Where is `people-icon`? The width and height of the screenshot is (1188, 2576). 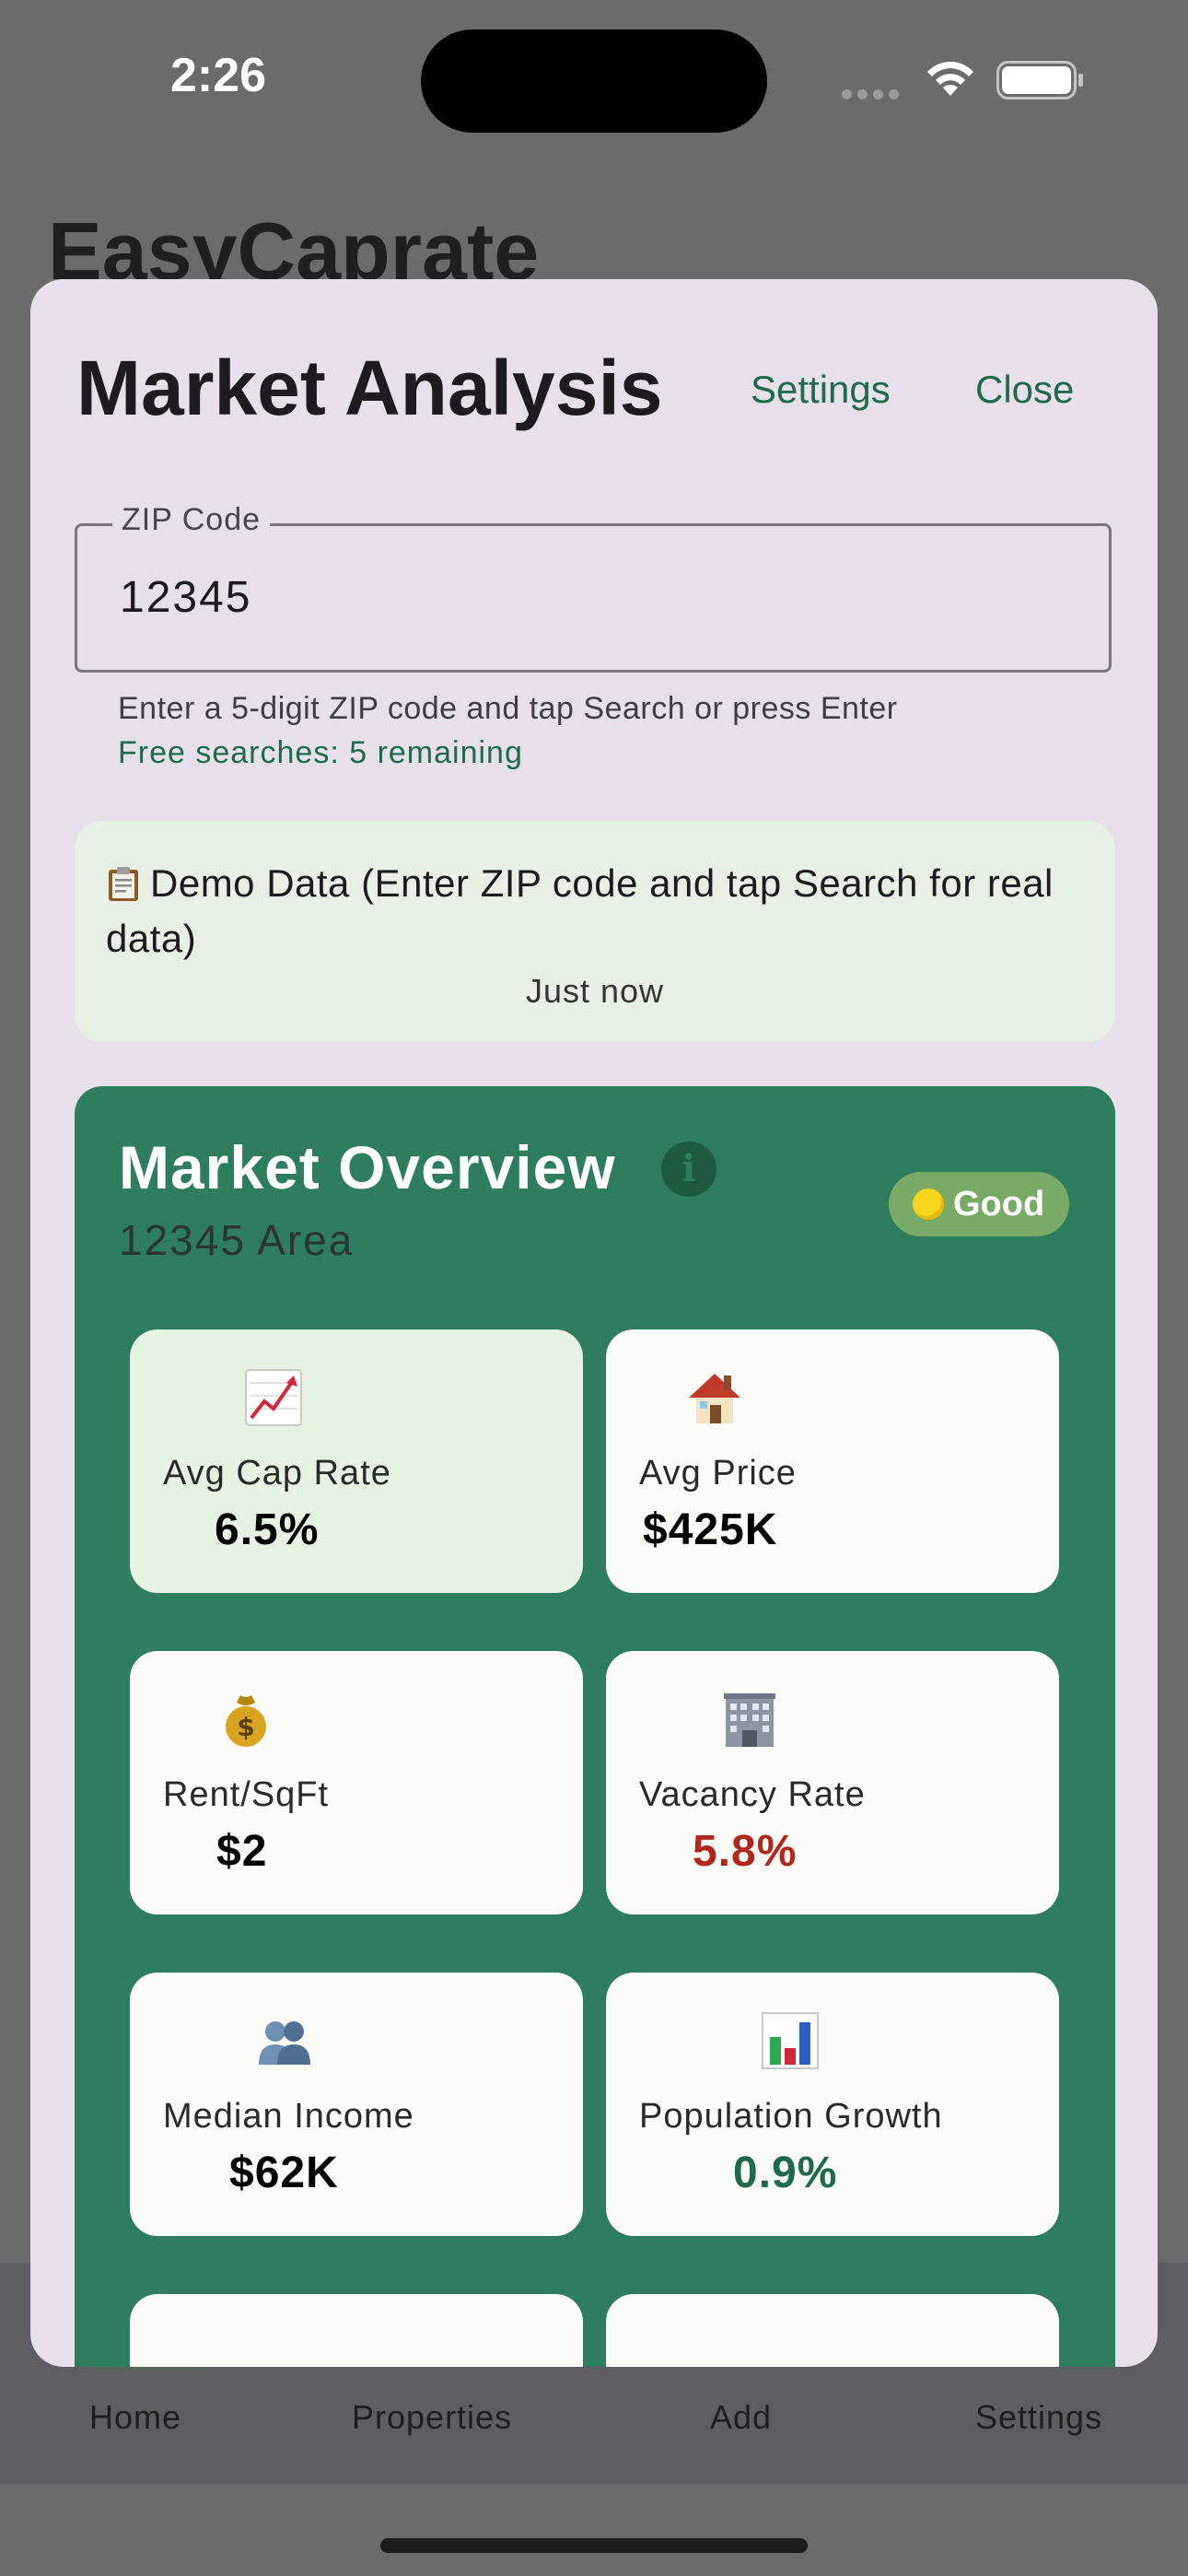
people-icon is located at coordinates (284, 2043).